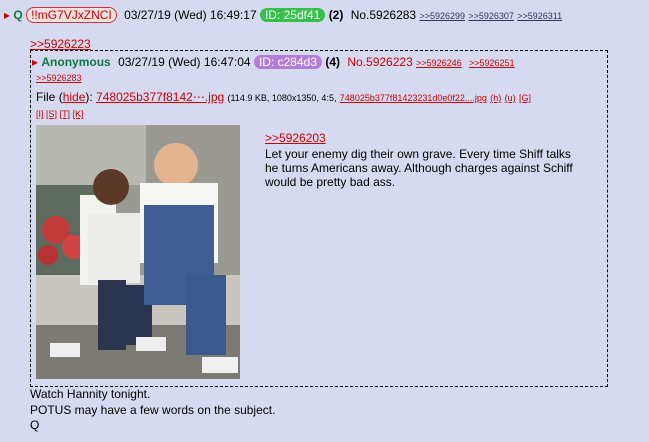 This screenshot has height=442, width=649. Describe the element at coordinates (89, 97) in the screenshot. I see `paren: ):` at that location.